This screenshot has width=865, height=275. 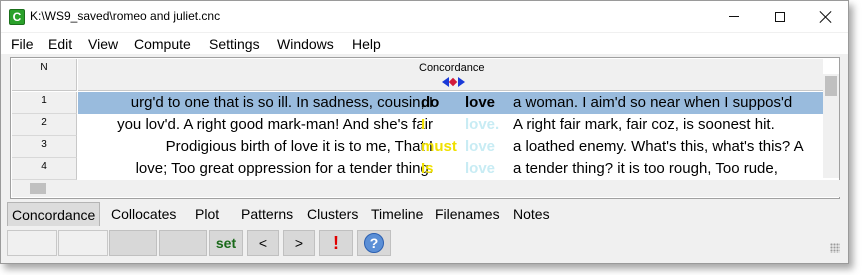 I want to click on help-icon: ?, so click(x=374, y=243).